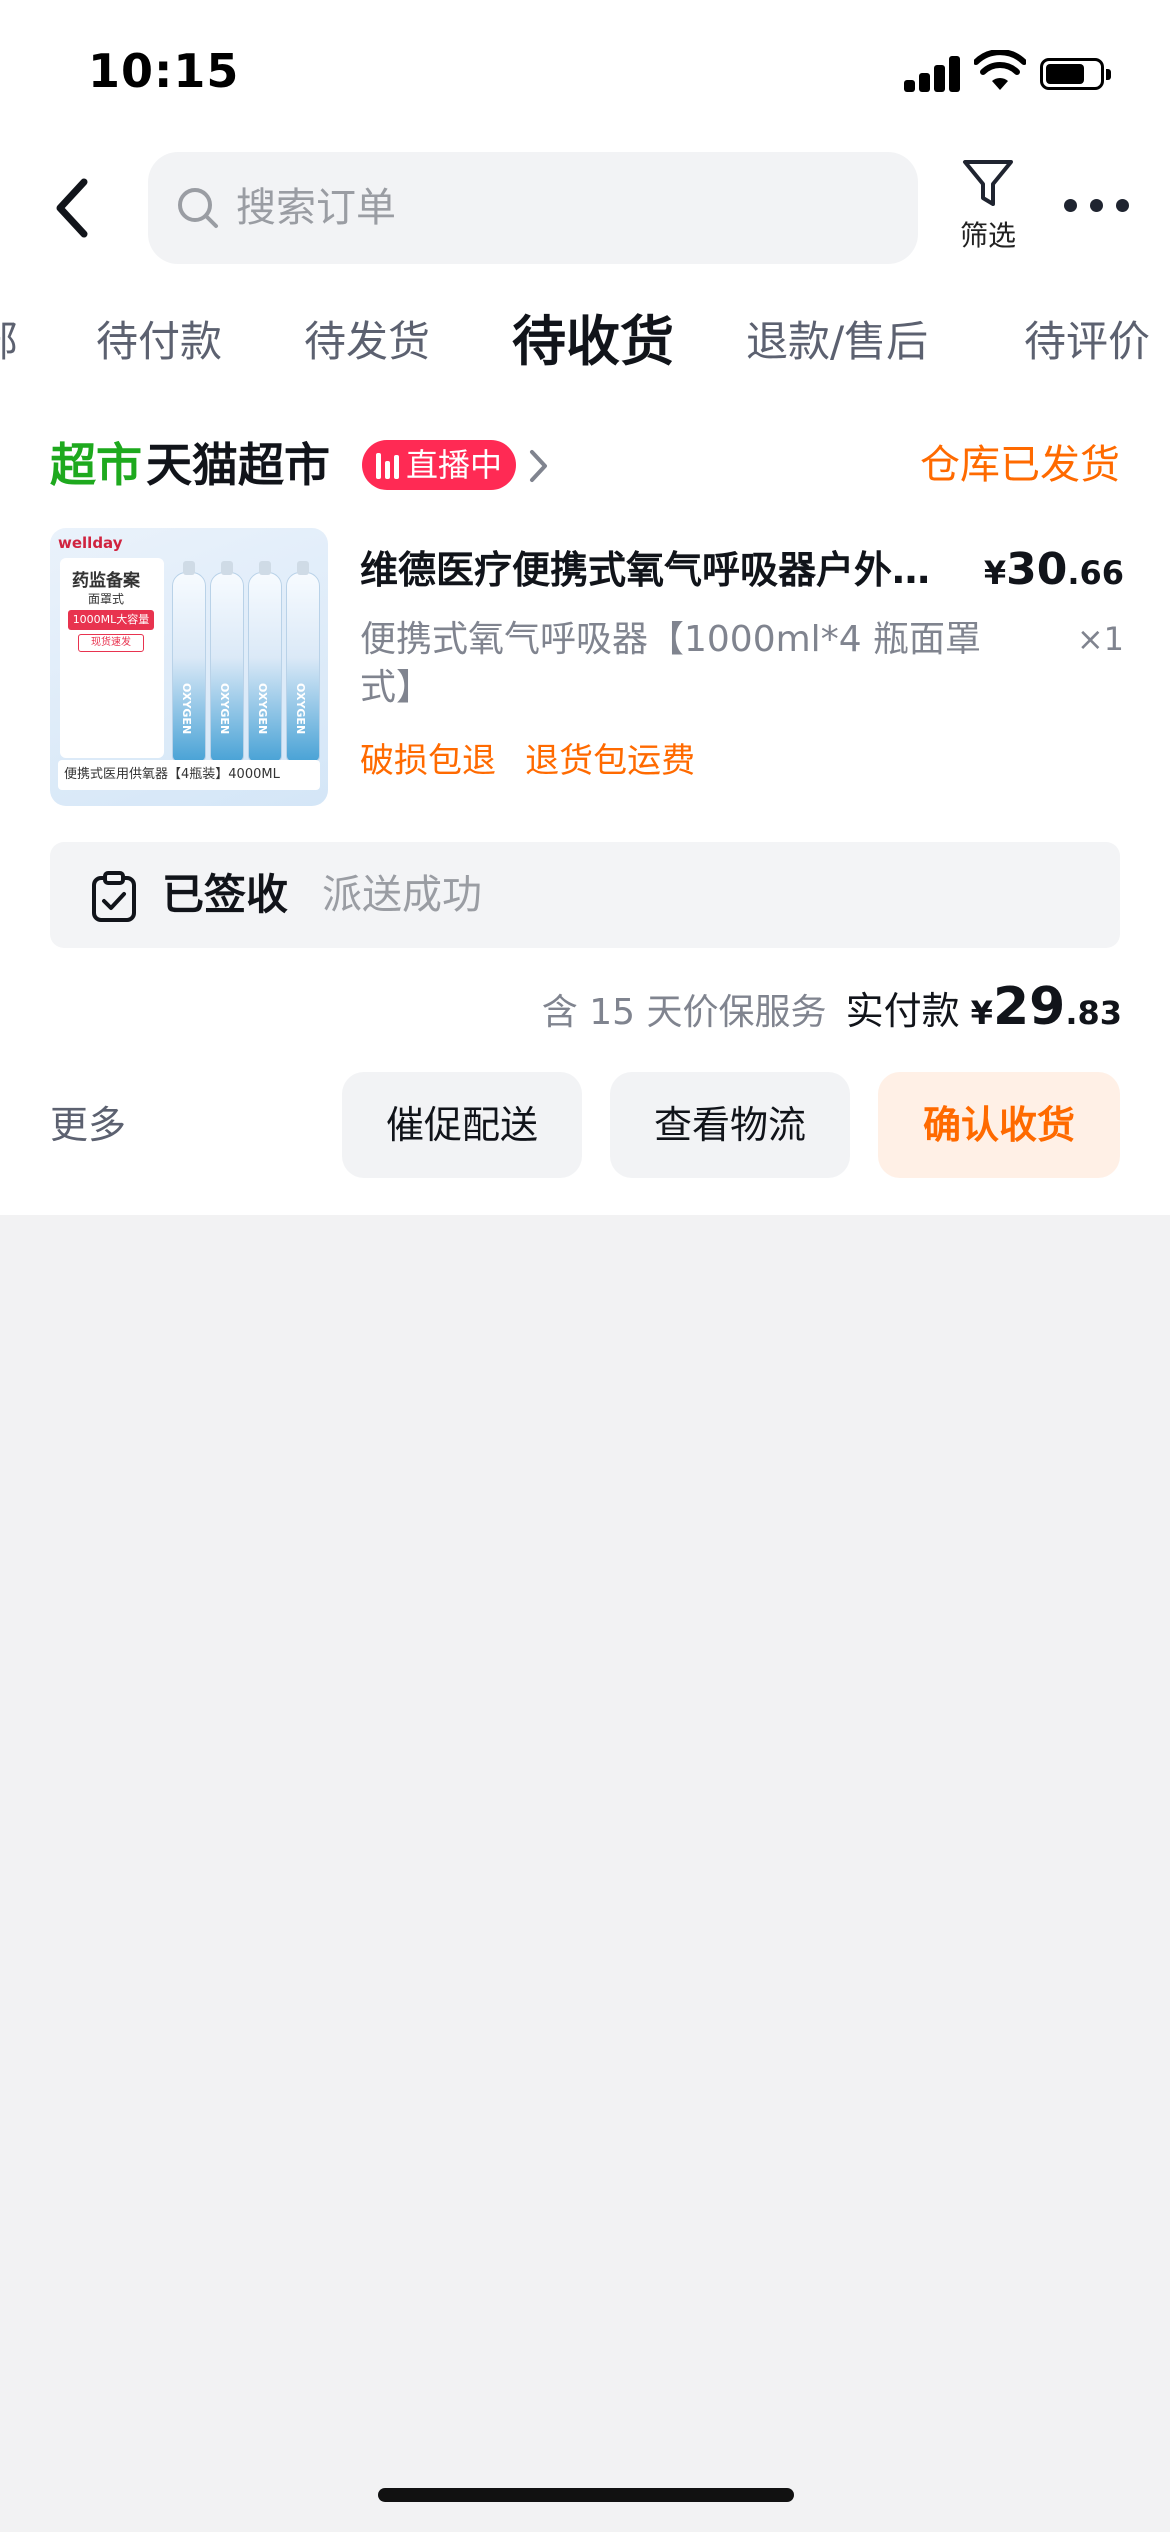 This screenshot has width=1170, height=2532. Describe the element at coordinates (585, 895) in the screenshot. I see `delivery-status-box: 已签收 派送成功` at that location.